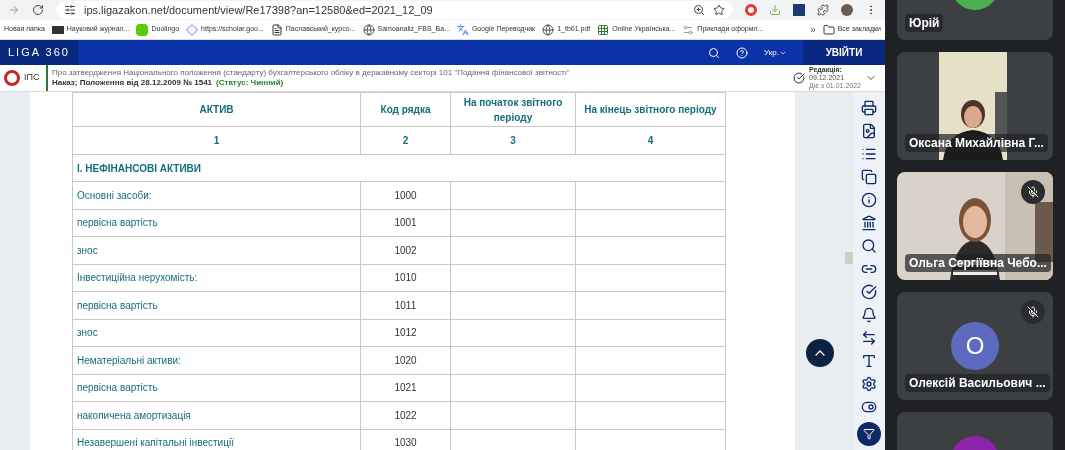  I want to click on extensions-icon, so click(823, 10).